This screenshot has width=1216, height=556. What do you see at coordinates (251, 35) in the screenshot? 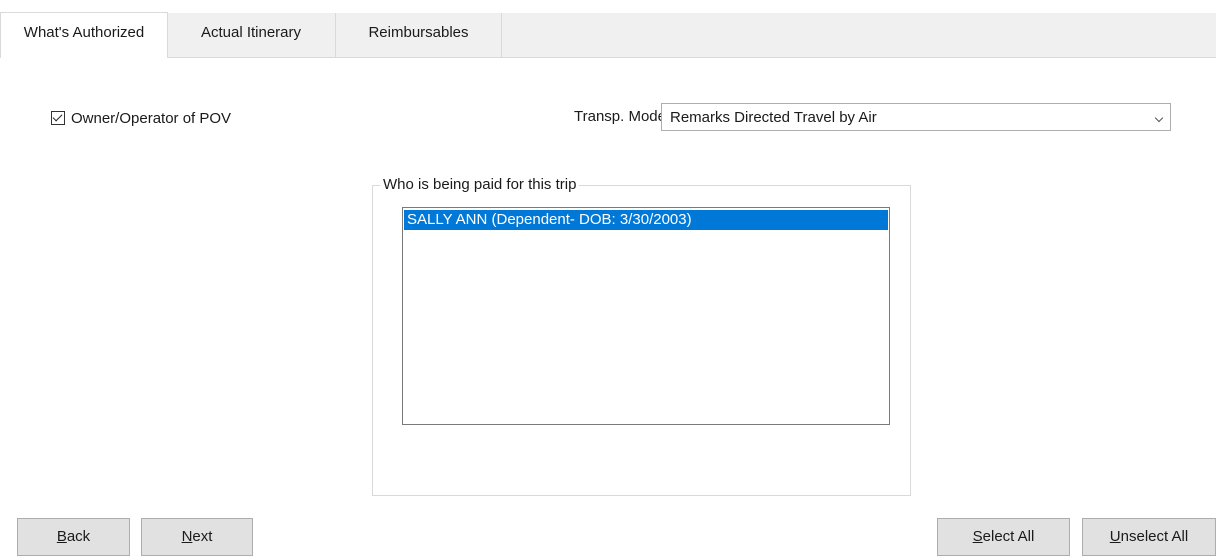
I see `tab-actual-itinerary: Actual Itinerary` at bounding box center [251, 35].